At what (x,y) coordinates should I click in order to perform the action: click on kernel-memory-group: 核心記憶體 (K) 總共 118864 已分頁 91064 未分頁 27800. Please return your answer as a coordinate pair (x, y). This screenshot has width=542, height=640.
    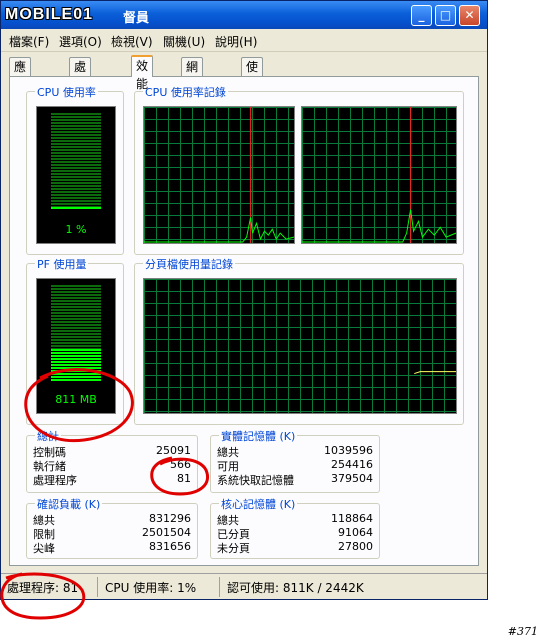
    Looking at the image, I should click on (295, 527).